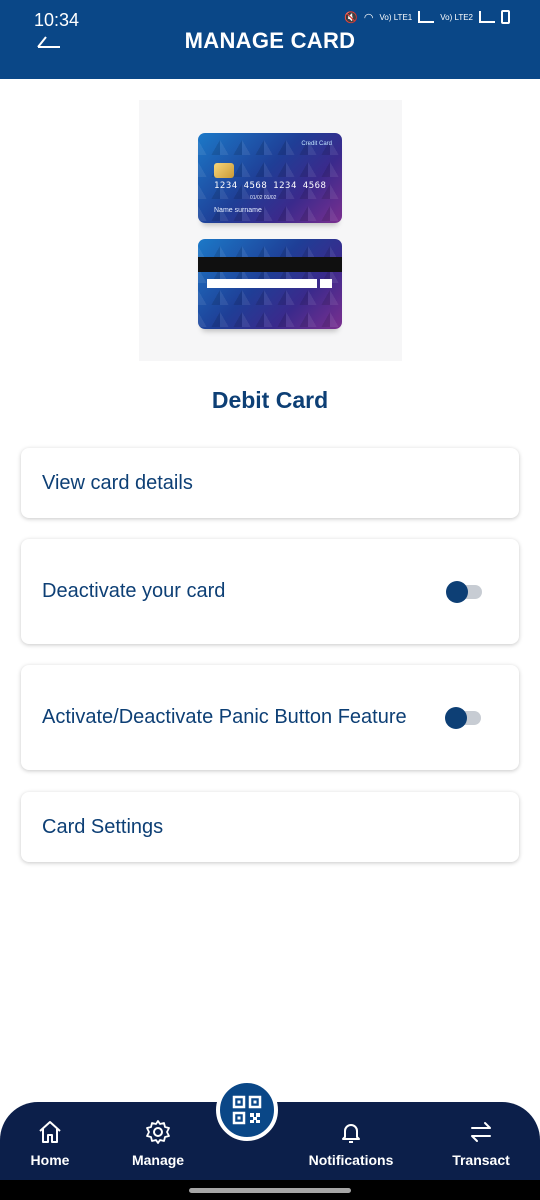  What do you see at coordinates (50, 1160) in the screenshot?
I see `nav-label: Home` at bounding box center [50, 1160].